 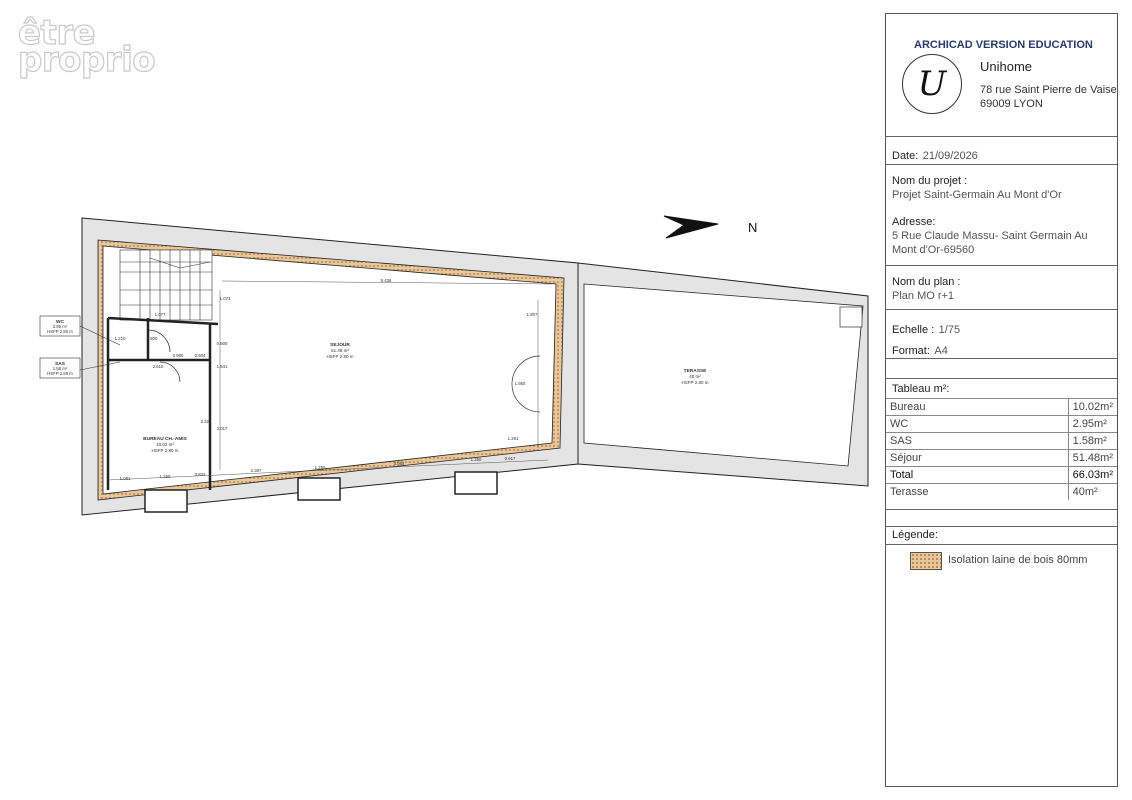 What do you see at coordinates (1092, 407) in the screenshot?
I see `area-row-value: 10.02m²` at bounding box center [1092, 407].